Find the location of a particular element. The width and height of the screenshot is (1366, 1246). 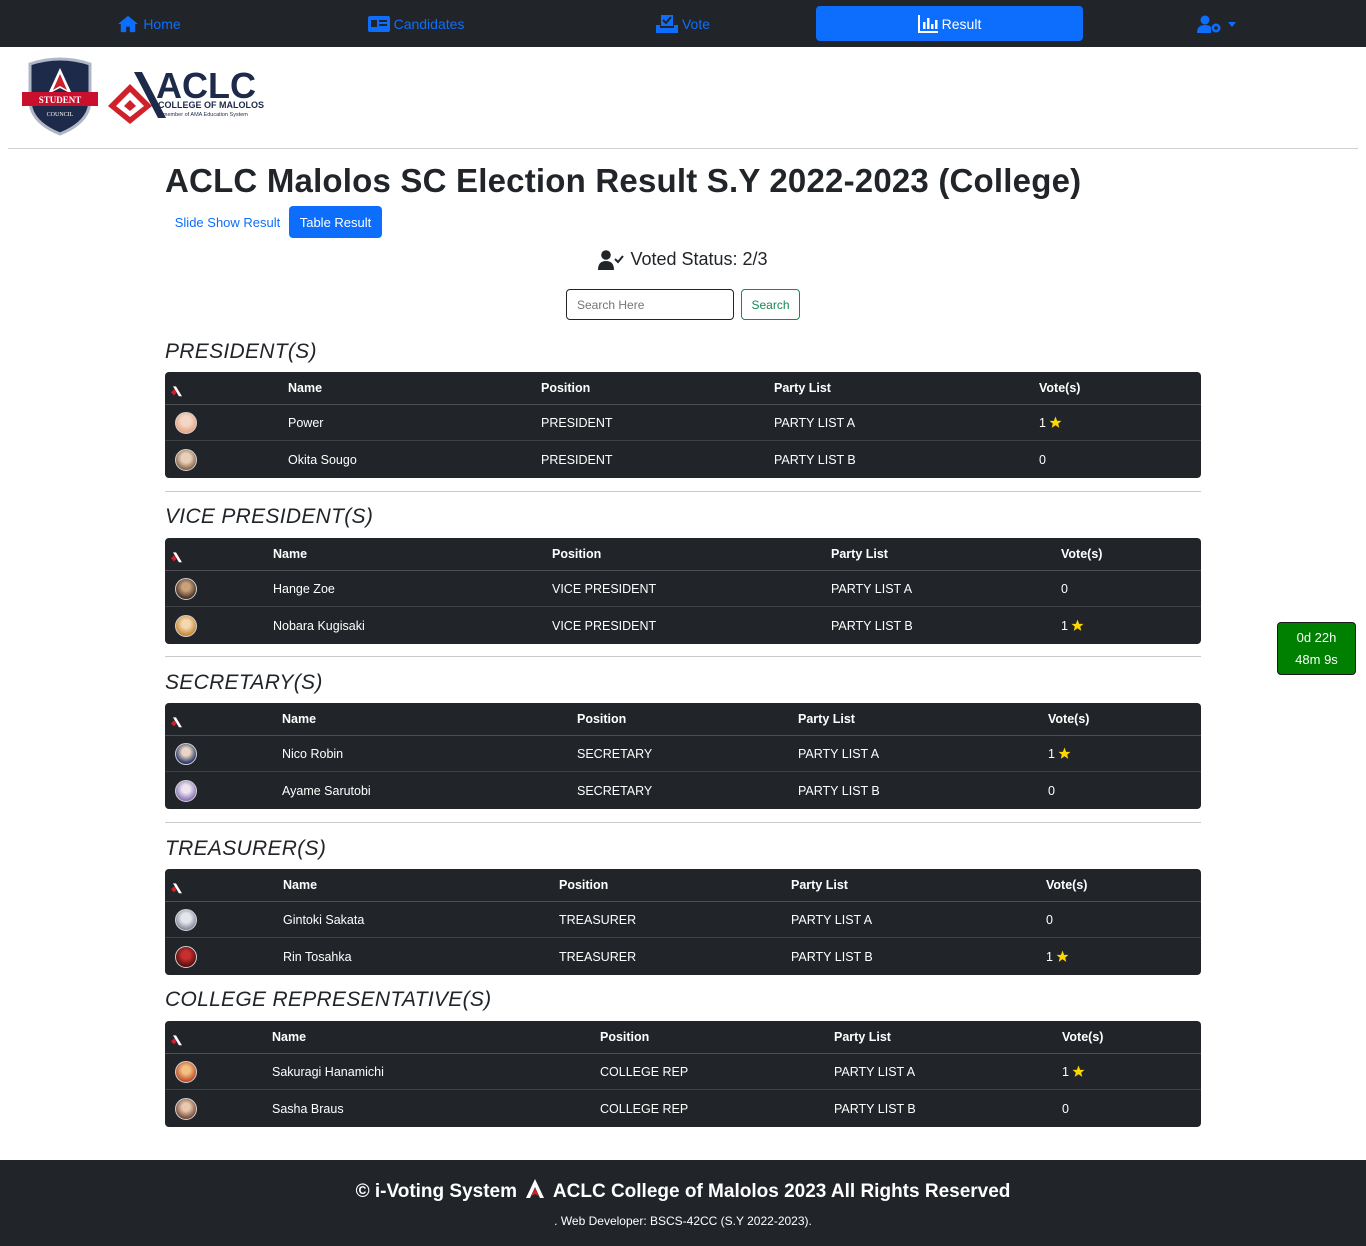

candidate-name: Nobara Kugisaki is located at coordinates (319, 625).